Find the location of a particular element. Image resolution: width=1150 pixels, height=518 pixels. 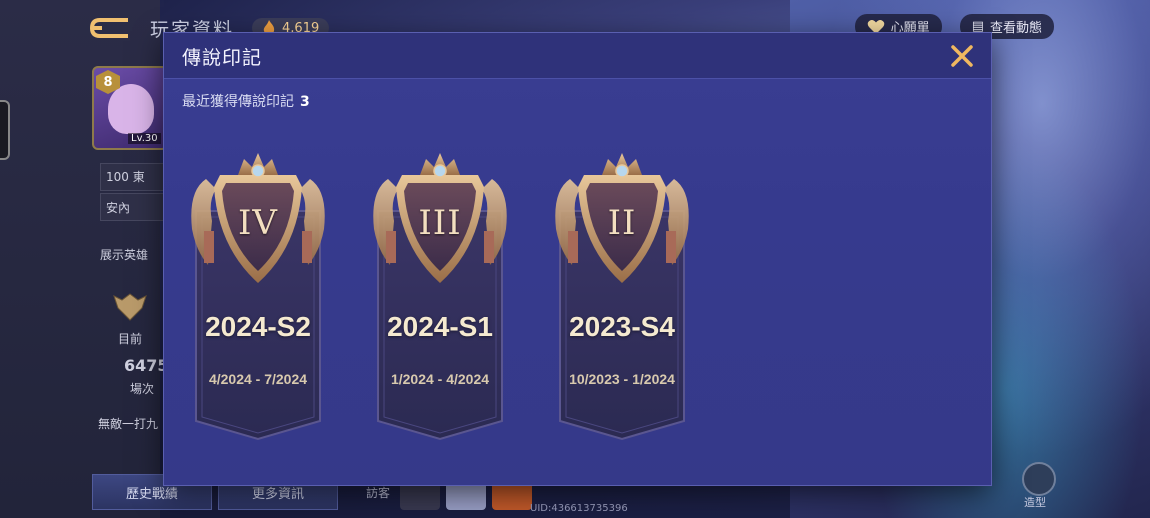

skin-icon is located at coordinates (1039, 479).